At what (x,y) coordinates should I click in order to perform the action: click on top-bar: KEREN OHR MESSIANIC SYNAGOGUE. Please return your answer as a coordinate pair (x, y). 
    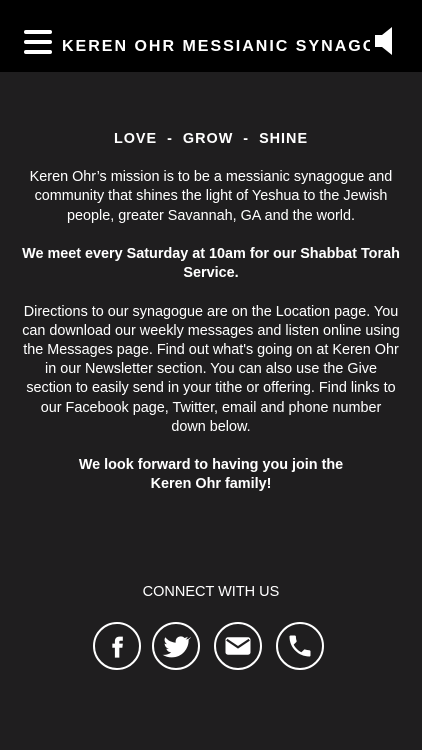
    Looking at the image, I should click on (211, 36).